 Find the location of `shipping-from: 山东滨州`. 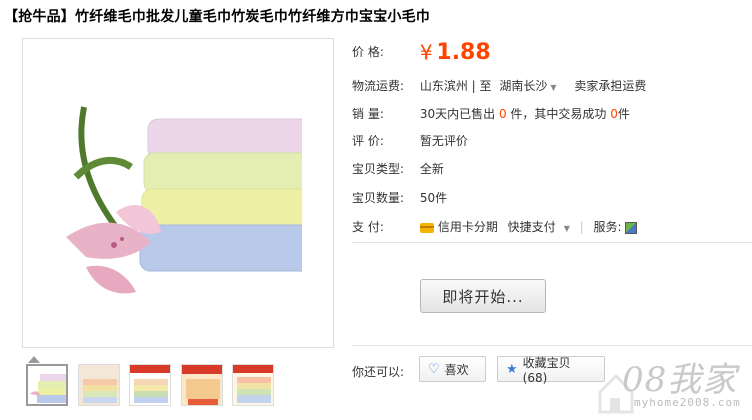

shipping-from: 山东滨州 is located at coordinates (443, 86).